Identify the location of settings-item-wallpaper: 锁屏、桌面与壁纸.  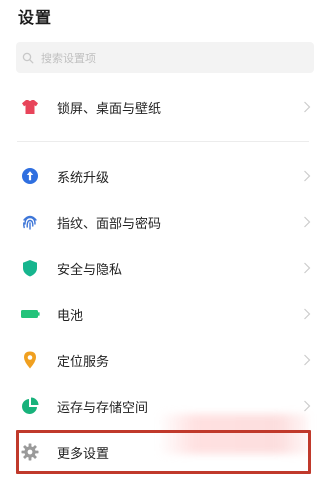
(158, 107).